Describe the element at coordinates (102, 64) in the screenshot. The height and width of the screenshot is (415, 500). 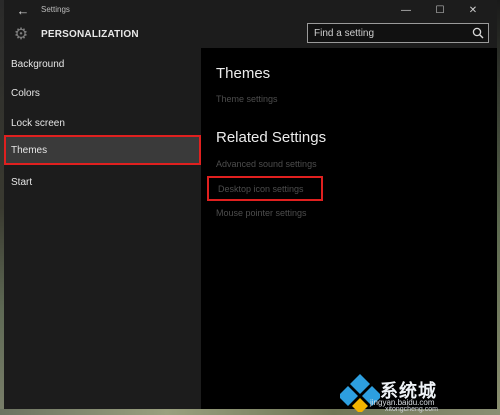
I see `sidebar-item-background: Background` at that location.